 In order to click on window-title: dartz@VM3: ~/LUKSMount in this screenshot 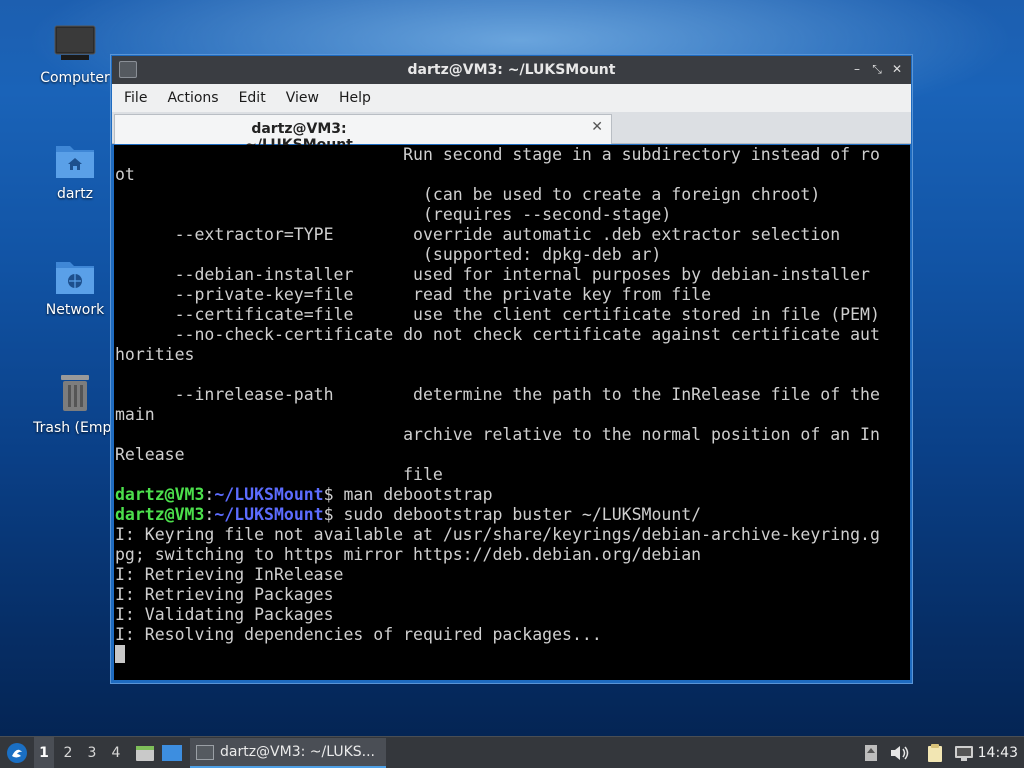, I will do `click(511, 70)`.